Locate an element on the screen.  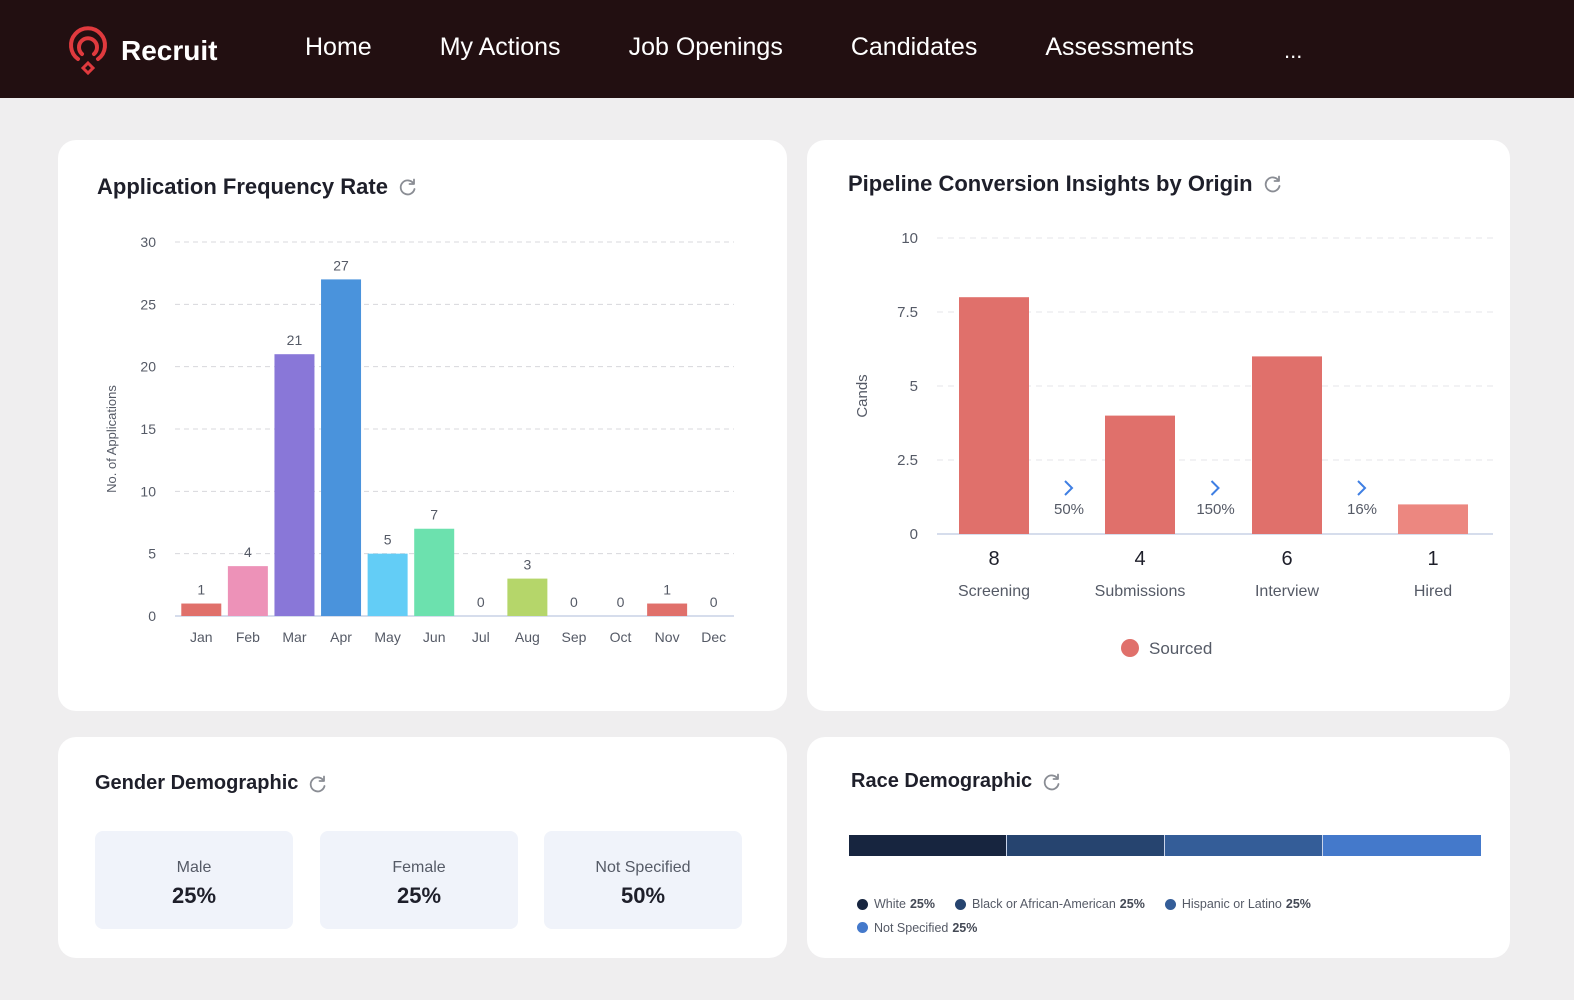
x-tick-label: Sep is located at coordinates (573, 637).